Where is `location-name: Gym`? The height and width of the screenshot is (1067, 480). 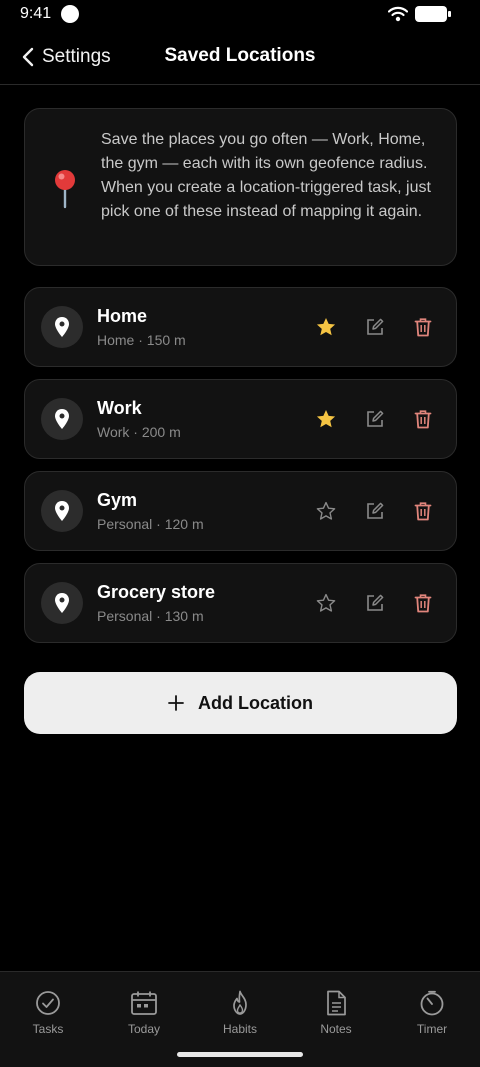
location-name: Gym is located at coordinates (117, 500).